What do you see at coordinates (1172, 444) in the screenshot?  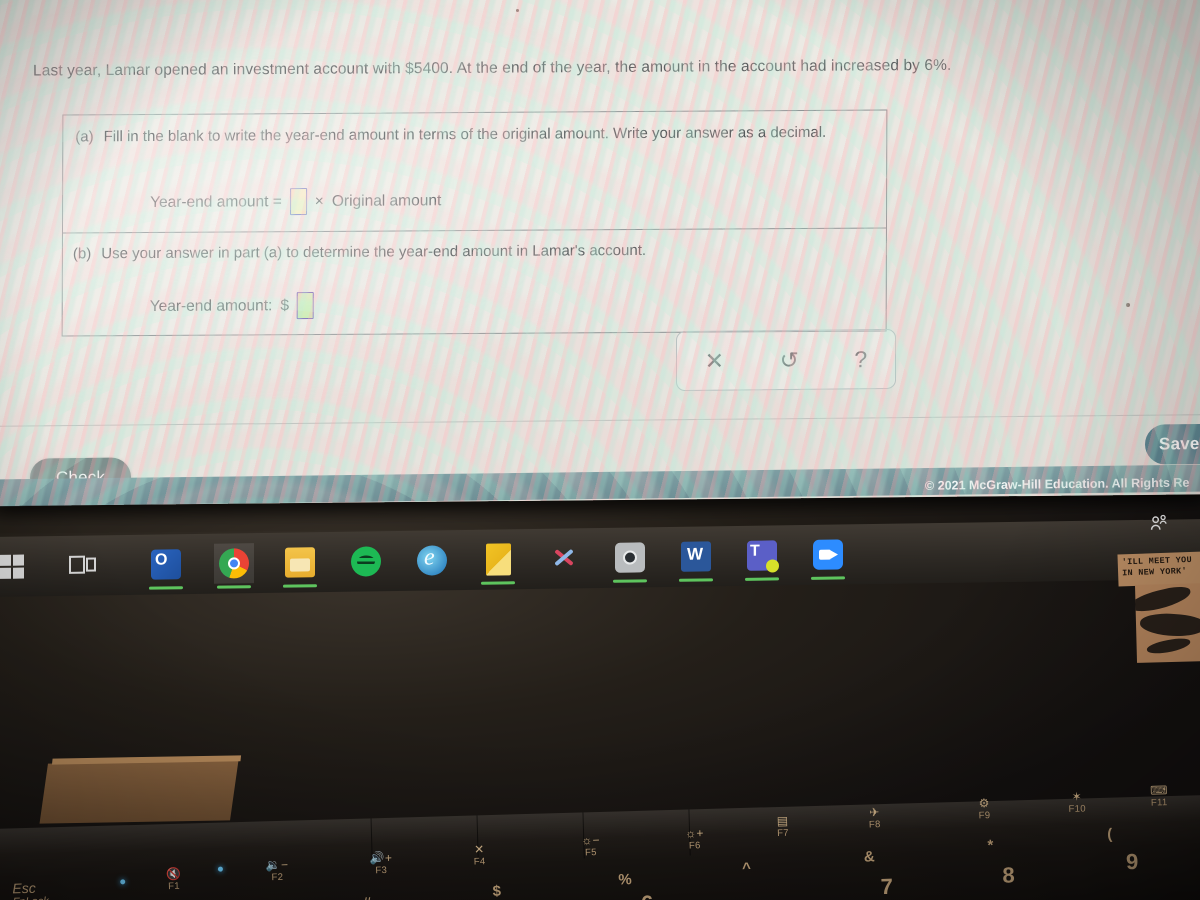 I see `save-button: Save` at bounding box center [1172, 444].